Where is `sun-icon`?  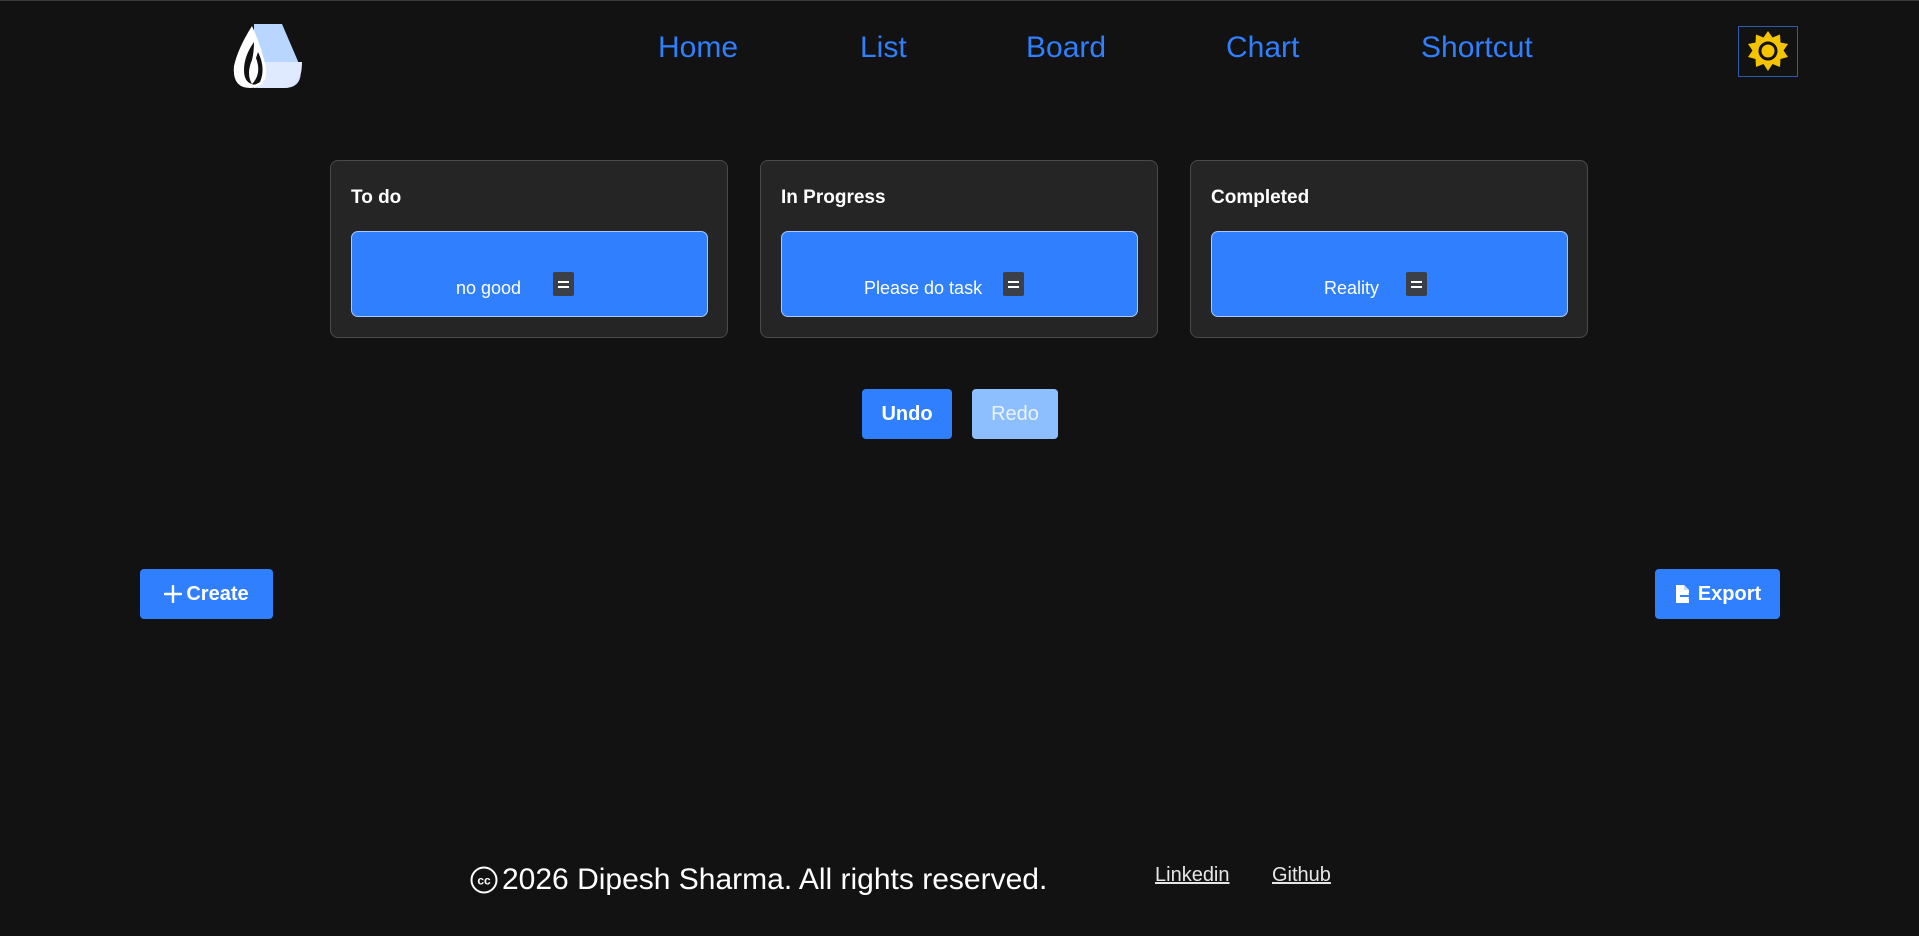 sun-icon is located at coordinates (1768, 50).